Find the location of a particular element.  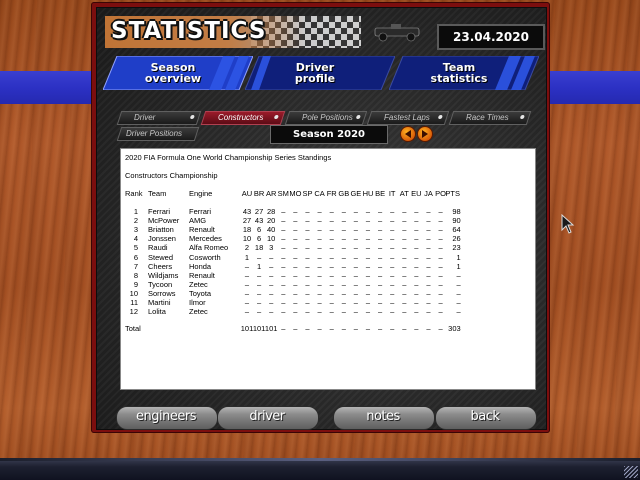

current-date: 23.04.2020 is located at coordinates (491, 37).